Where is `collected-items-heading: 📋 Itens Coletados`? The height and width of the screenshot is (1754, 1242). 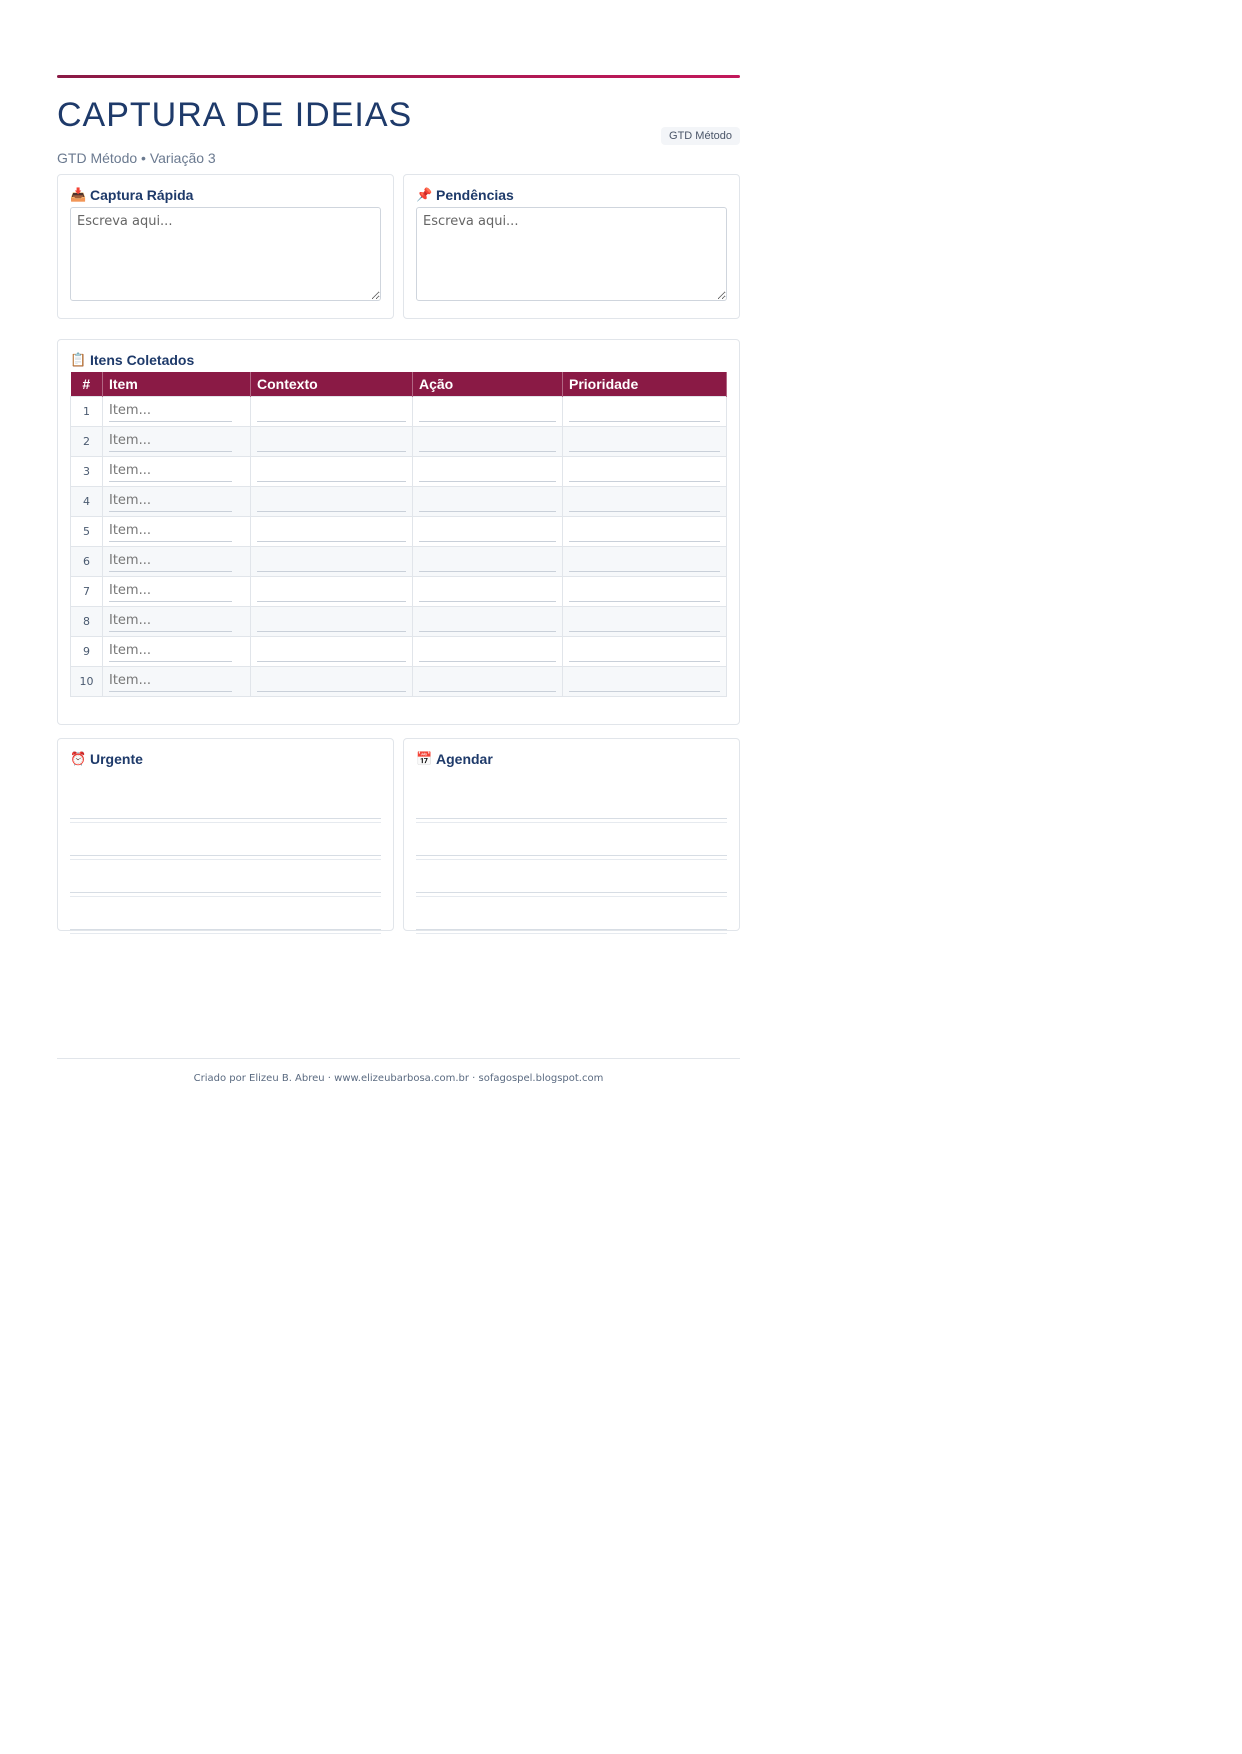
collected-items-heading: 📋 Itens Coletados is located at coordinates (398, 360).